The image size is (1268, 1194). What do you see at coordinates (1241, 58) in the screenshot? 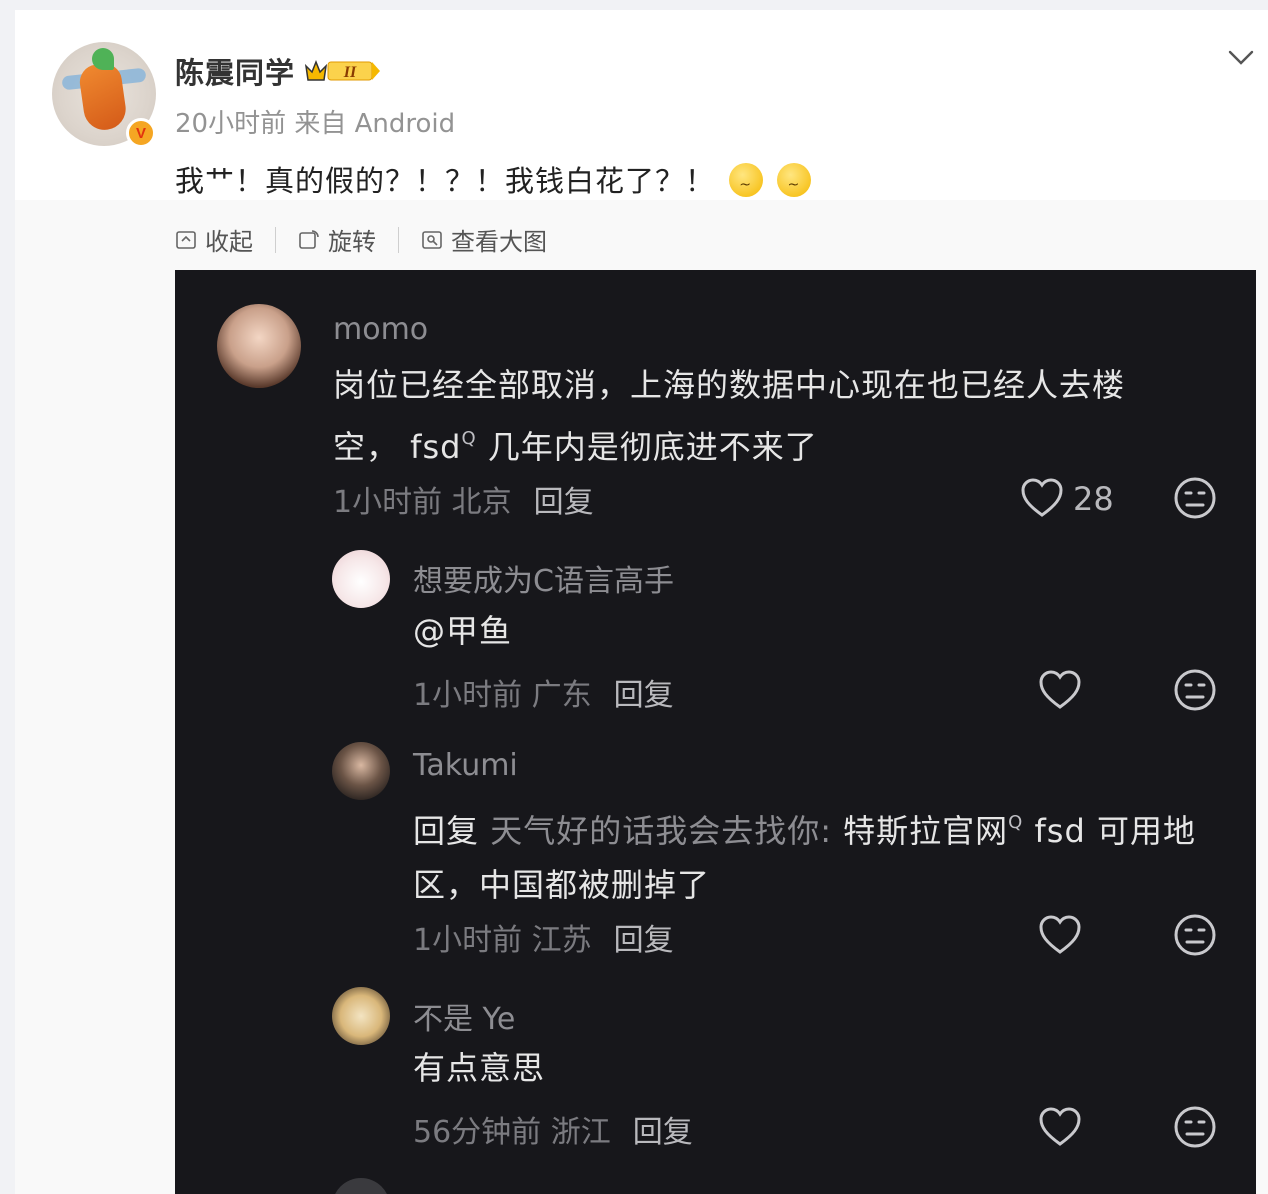
I see `chevron-down-icon` at bounding box center [1241, 58].